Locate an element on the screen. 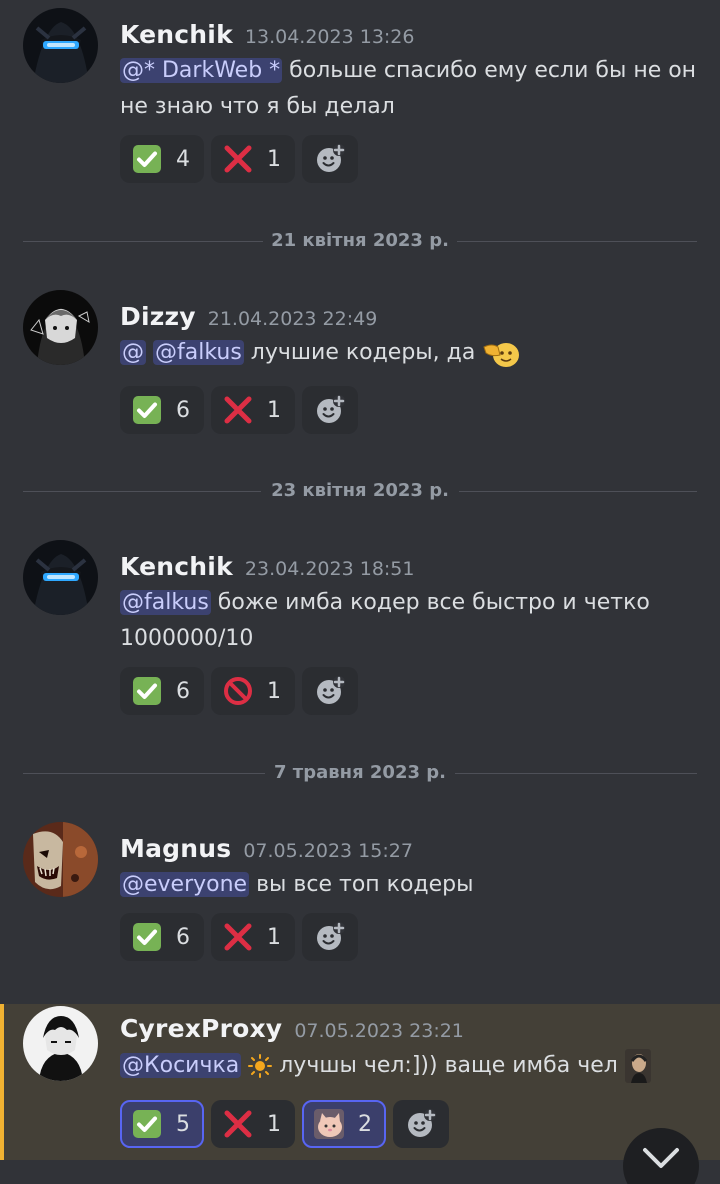  sun-icon is located at coordinates (260, 1066).